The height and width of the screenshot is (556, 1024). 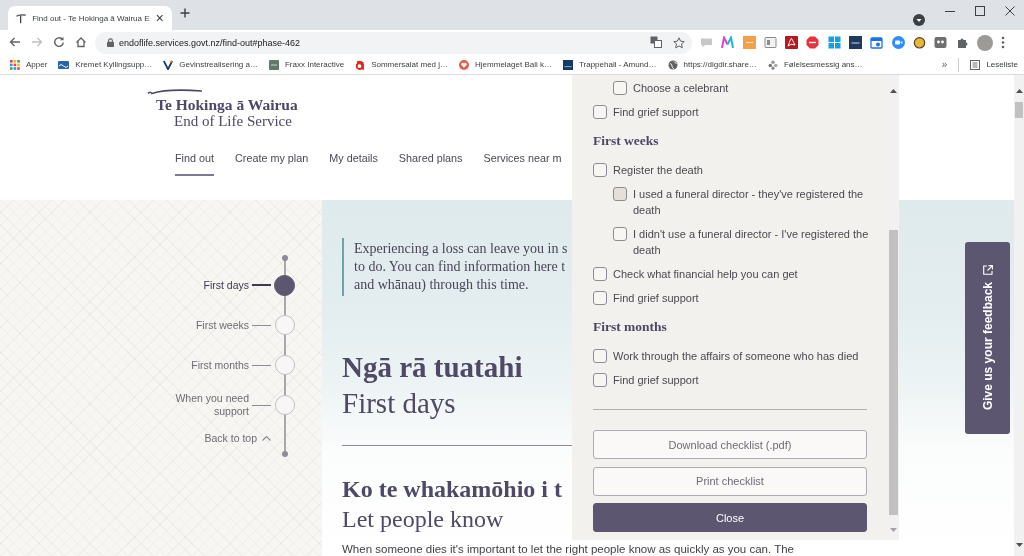 What do you see at coordinates (464, 64) in the screenshot?
I see `heart-icon` at bounding box center [464, 64].